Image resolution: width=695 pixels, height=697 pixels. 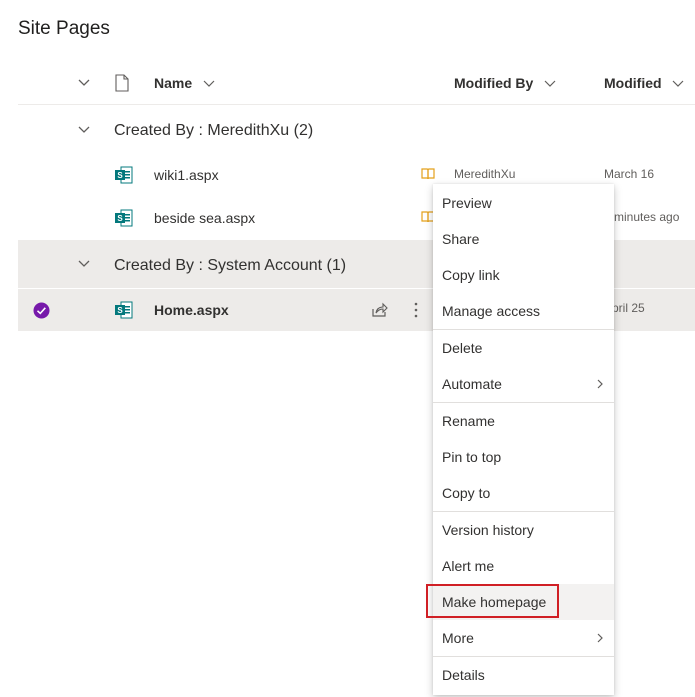 What do you see at coordinates (629, 174) in the screenshot?
I see `modified-value: March 16` at bounding box center [629, 174].